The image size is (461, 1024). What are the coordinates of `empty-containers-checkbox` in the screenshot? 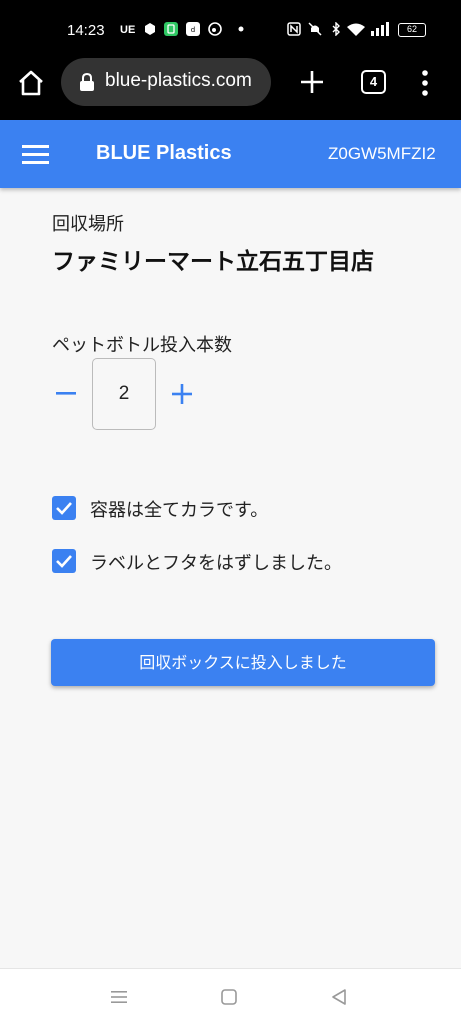 It's located at (64, 508).